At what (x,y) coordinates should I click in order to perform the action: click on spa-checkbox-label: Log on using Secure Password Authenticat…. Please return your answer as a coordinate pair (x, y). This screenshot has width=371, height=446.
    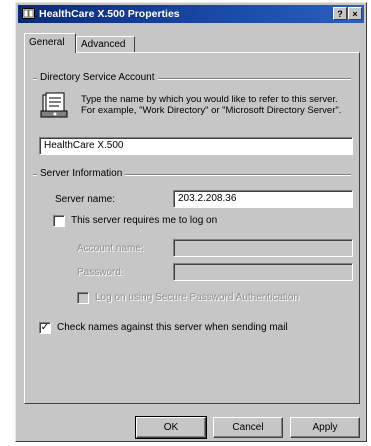
    Looking at the image, I should click on (197, 297).